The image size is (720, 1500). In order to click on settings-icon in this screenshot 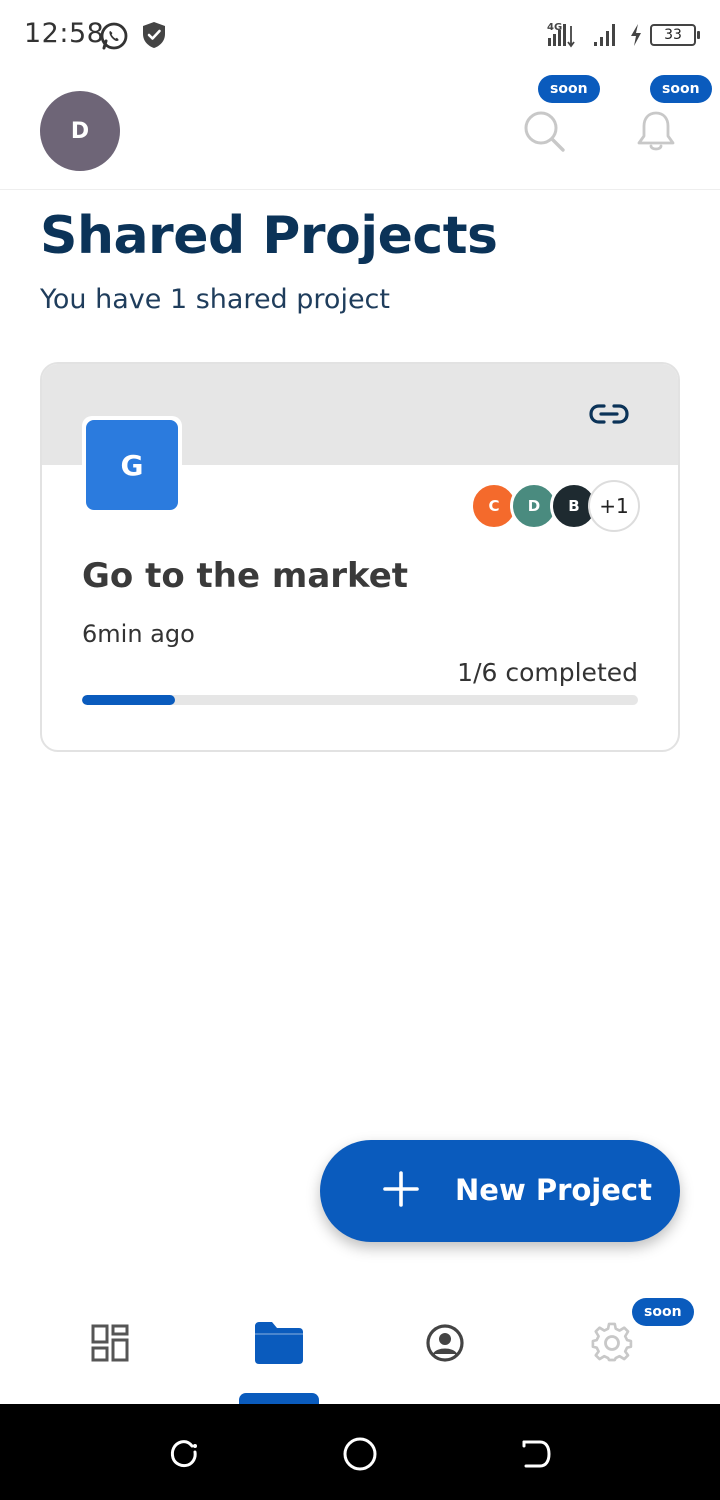, I will do `click(612, 1342)`.